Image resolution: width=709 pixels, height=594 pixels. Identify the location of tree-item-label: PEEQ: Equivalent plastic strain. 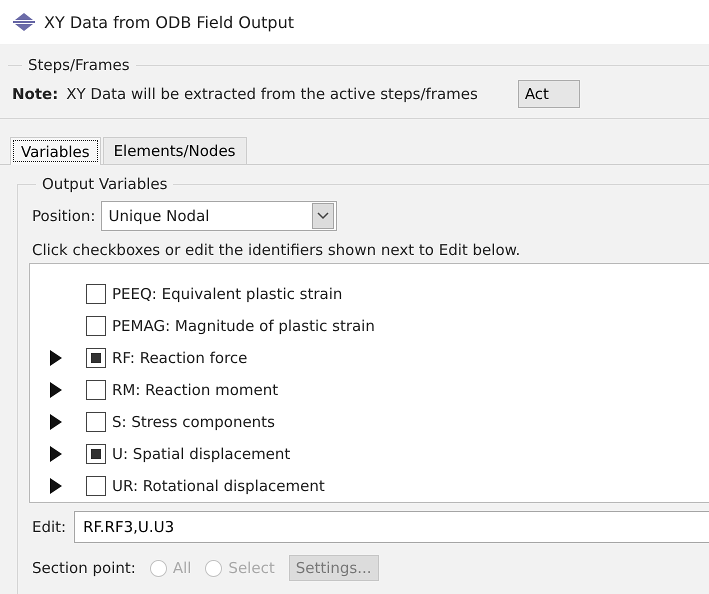
(227, 294).